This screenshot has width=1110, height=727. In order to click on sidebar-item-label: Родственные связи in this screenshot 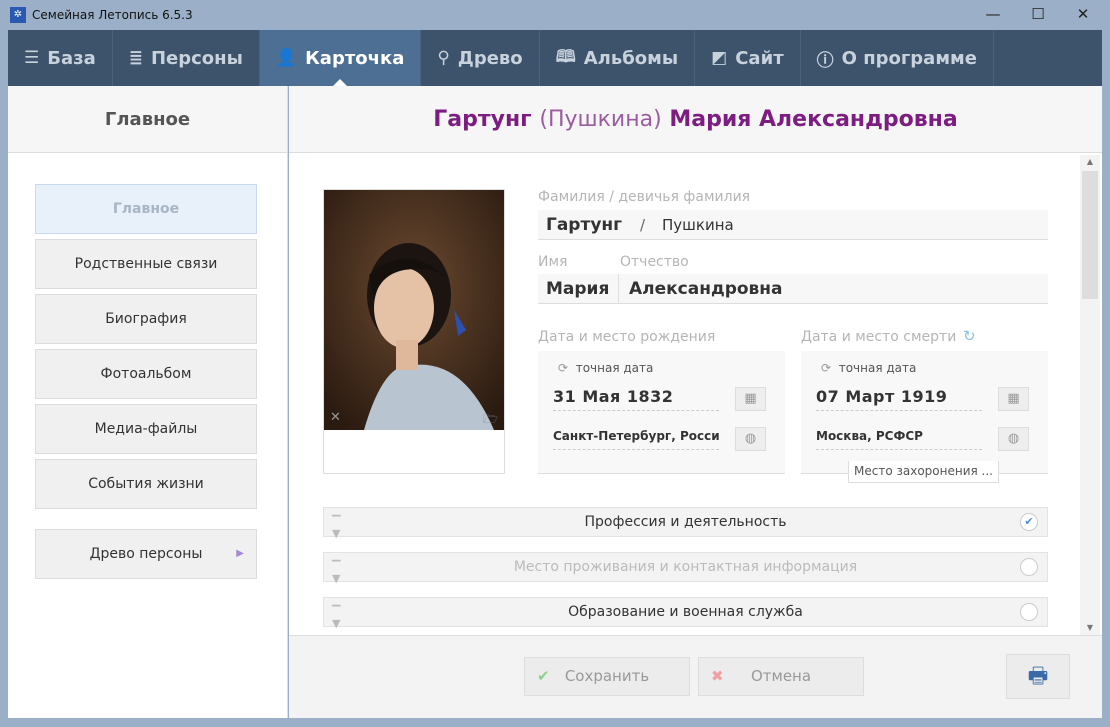, I will do `click(146, 264)`.